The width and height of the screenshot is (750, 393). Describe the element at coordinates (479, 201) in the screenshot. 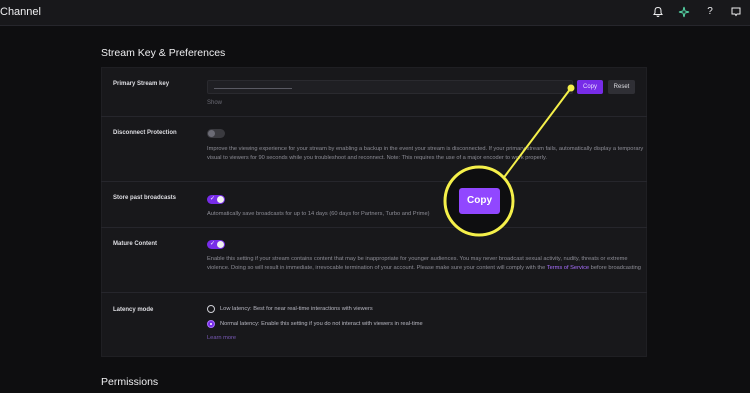

I see `copy-button-magnified: Copy` at that location.